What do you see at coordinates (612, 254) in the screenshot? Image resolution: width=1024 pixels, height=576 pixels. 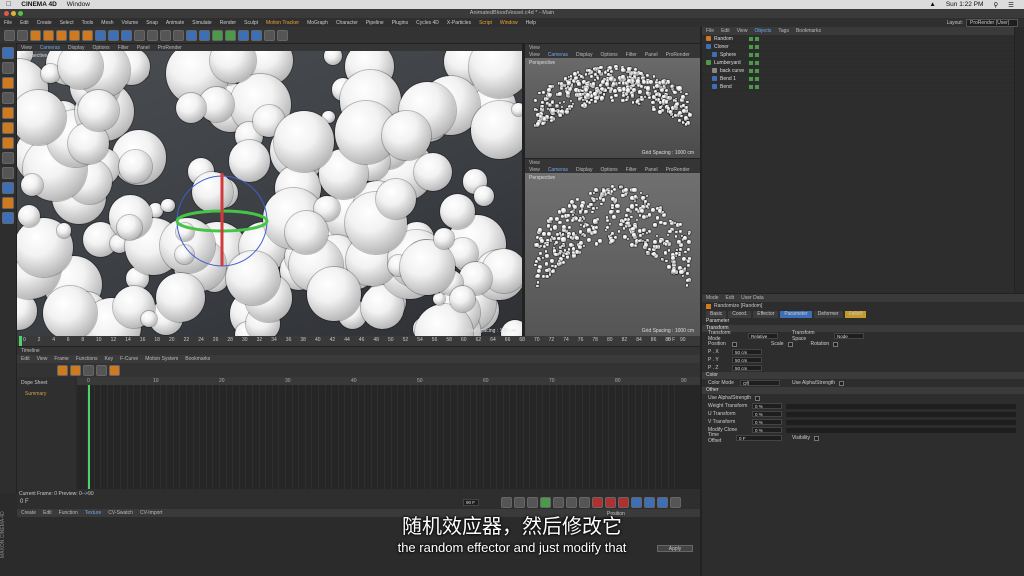 I see `bottom-right-viewport: Perspective Grid Spacing : 1000 cm` at bounding box center [612, 254].